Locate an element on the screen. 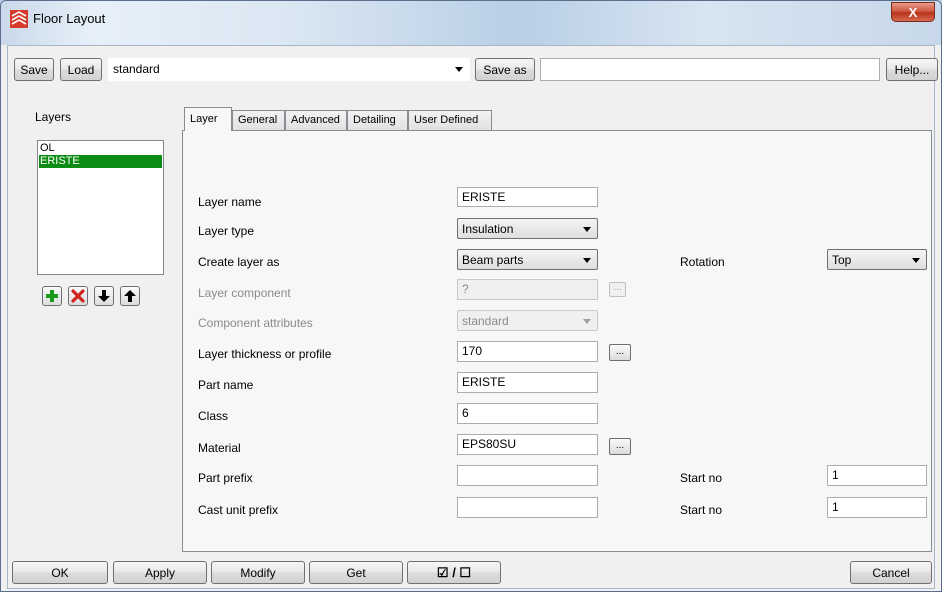  title-bar: Floor Layout X is located at coordinates (471, 23).